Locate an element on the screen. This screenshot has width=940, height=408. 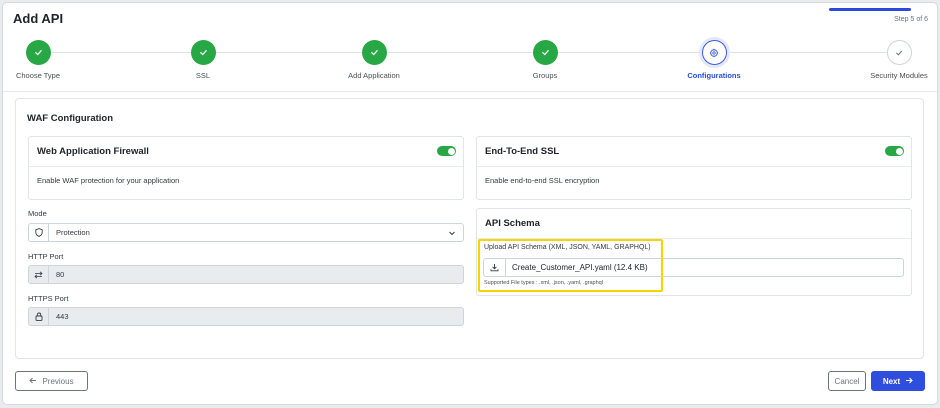
step-add-application: Add Application is located at coordinates (374, 60).